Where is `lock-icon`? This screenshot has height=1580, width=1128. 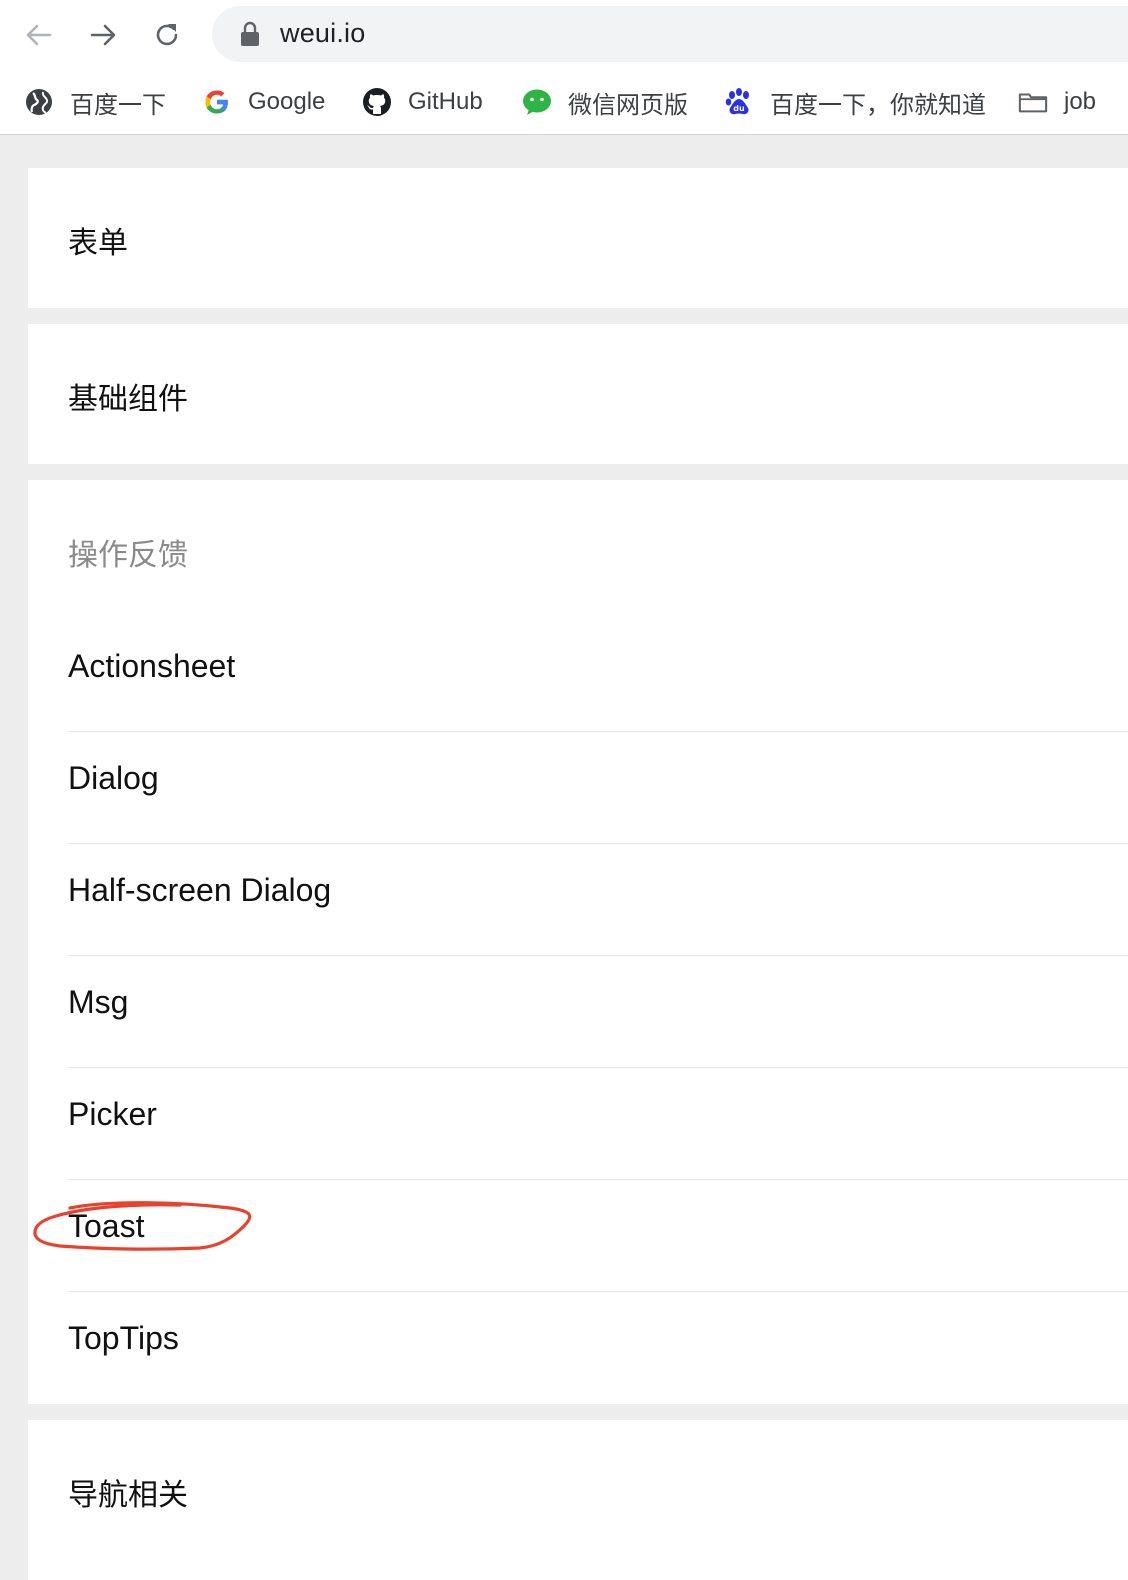
lock-icon is located at coordinates (250, 33).